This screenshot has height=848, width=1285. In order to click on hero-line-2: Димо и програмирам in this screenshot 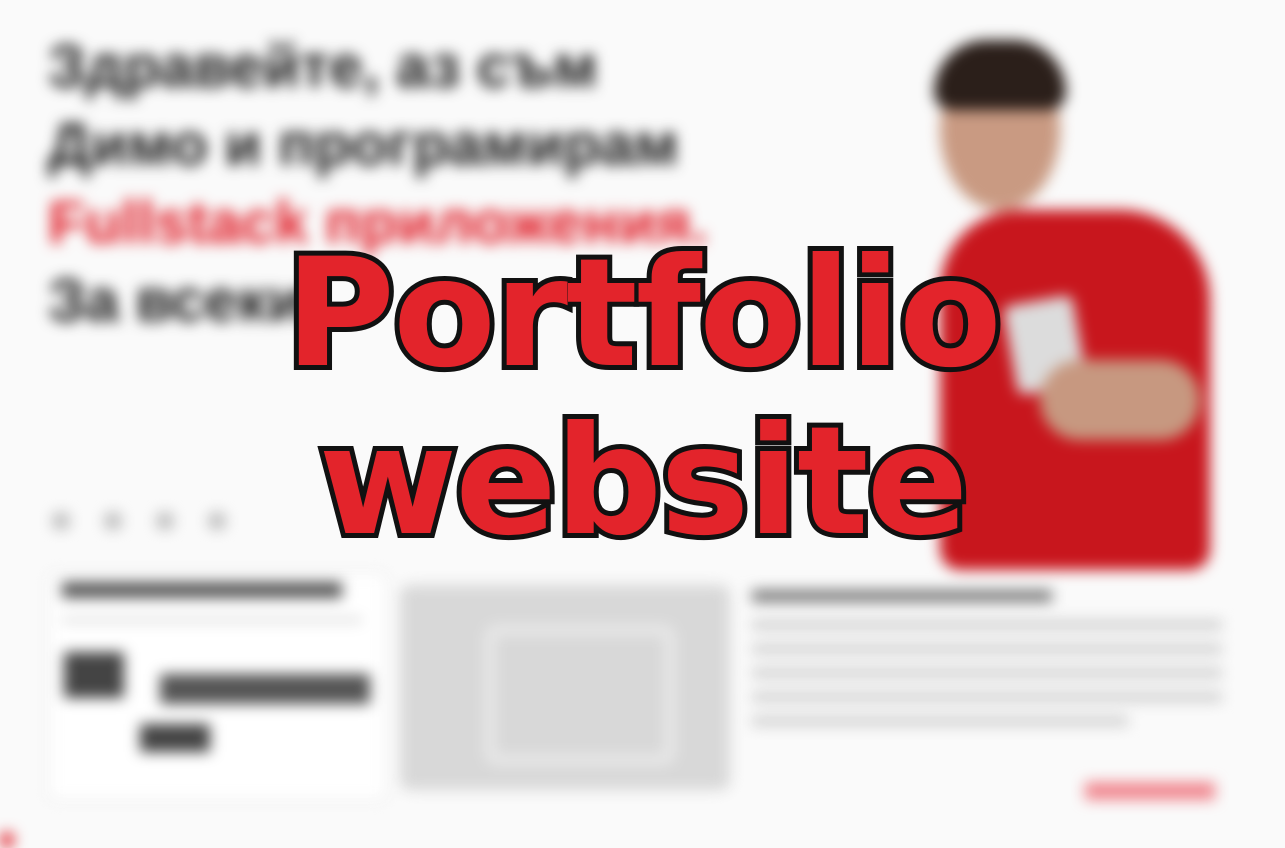, I will do `click(363, 144)`.